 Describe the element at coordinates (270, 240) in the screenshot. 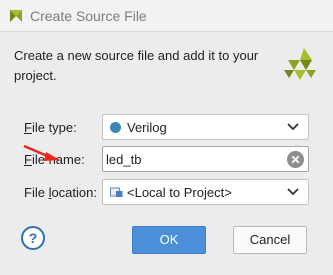

I see `cancel-button: Cancel` at that location.